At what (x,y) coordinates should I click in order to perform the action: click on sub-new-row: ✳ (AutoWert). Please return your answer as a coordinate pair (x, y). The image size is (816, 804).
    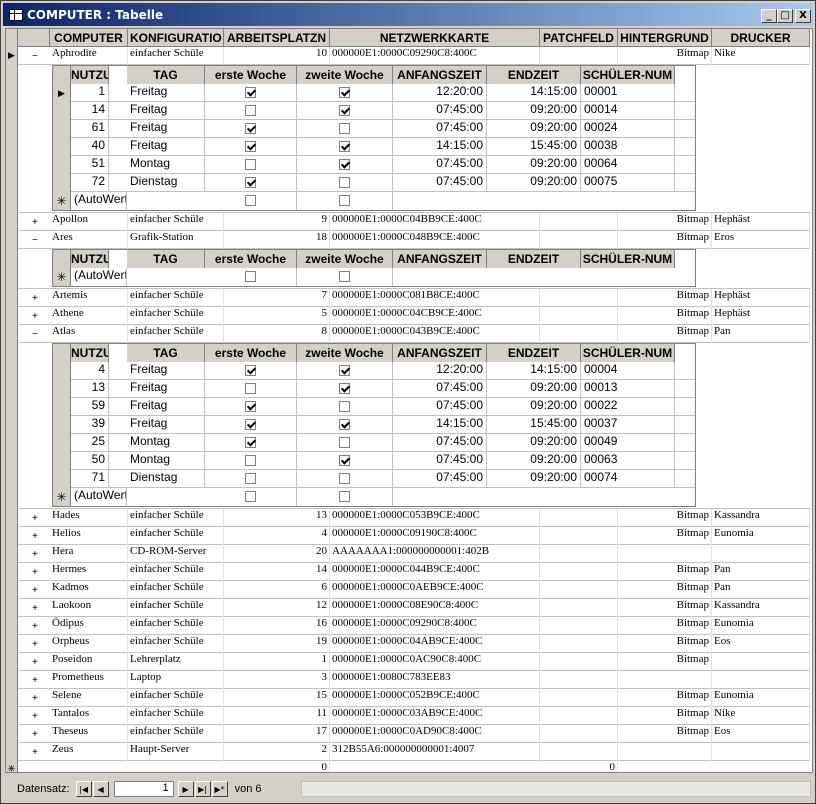
    Looking at the image, I should click on (374, 277).